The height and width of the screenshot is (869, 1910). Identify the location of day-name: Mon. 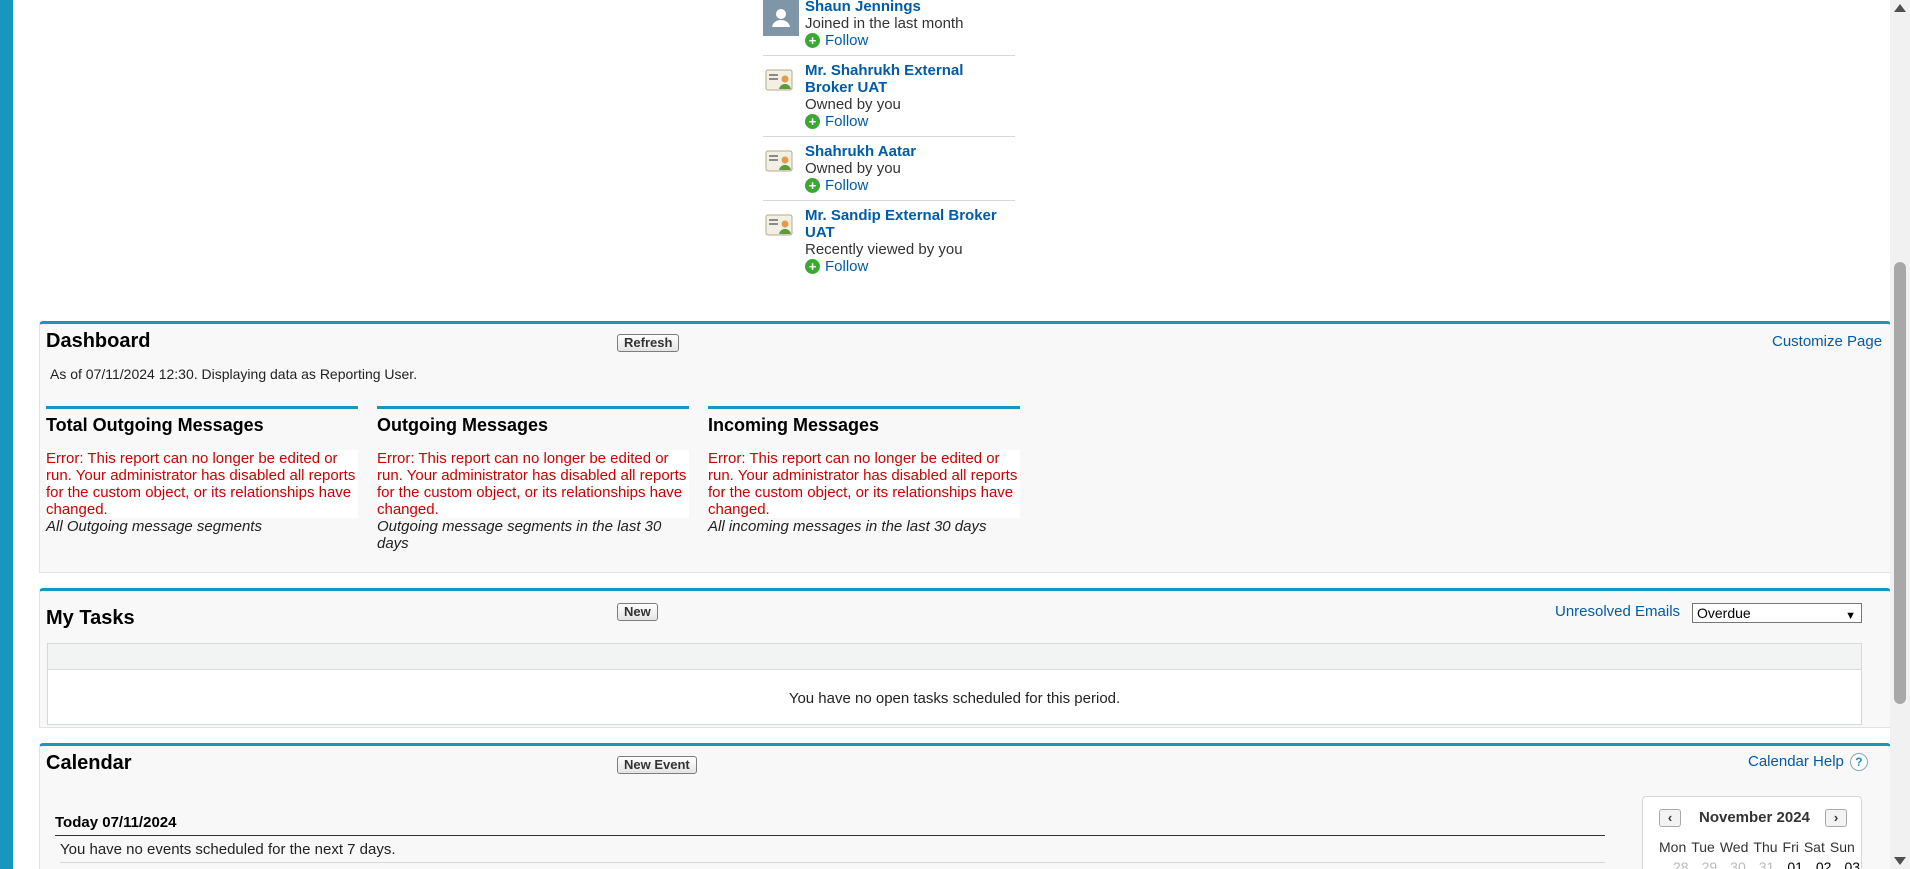
(1673, 847).